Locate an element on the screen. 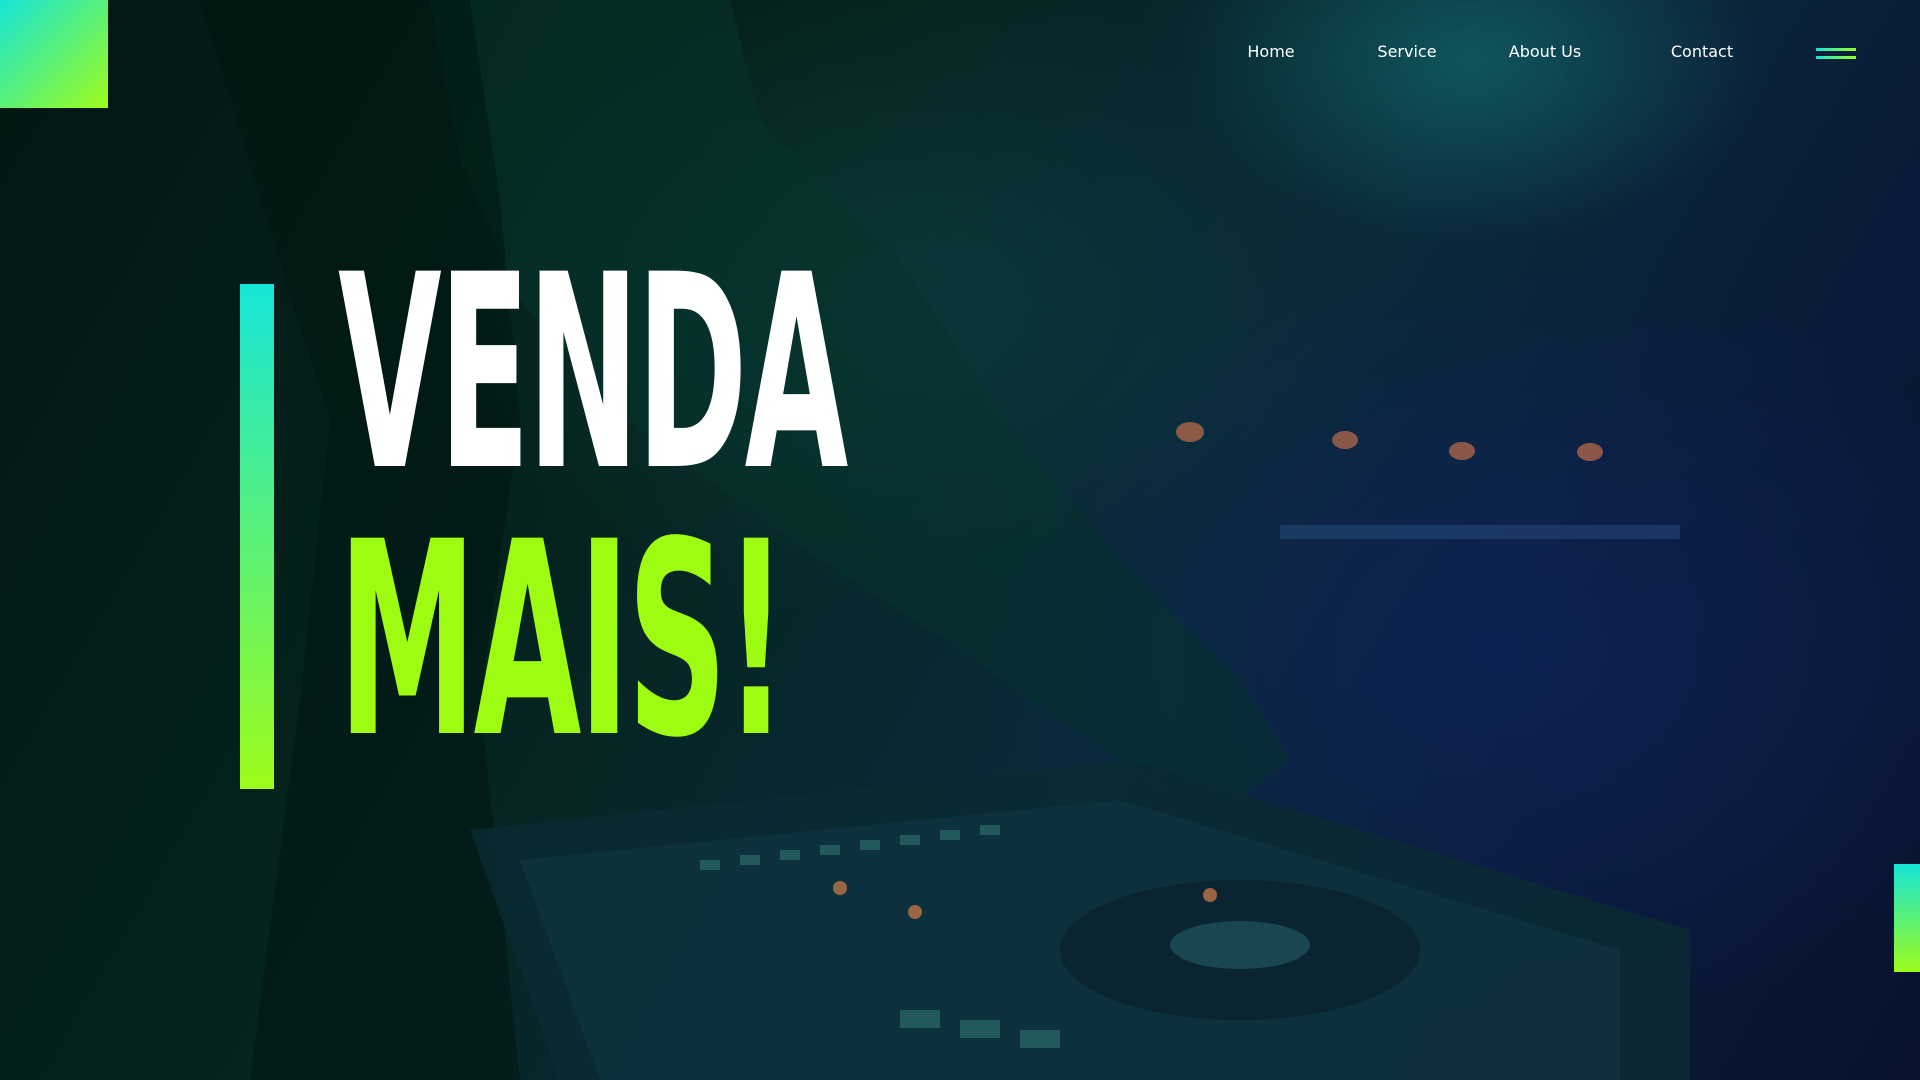 Image resolution: width=1920 pixels, height=1080 pixels. top-navigation: Home Service About Us Contact is located at coordinates (960, 54).